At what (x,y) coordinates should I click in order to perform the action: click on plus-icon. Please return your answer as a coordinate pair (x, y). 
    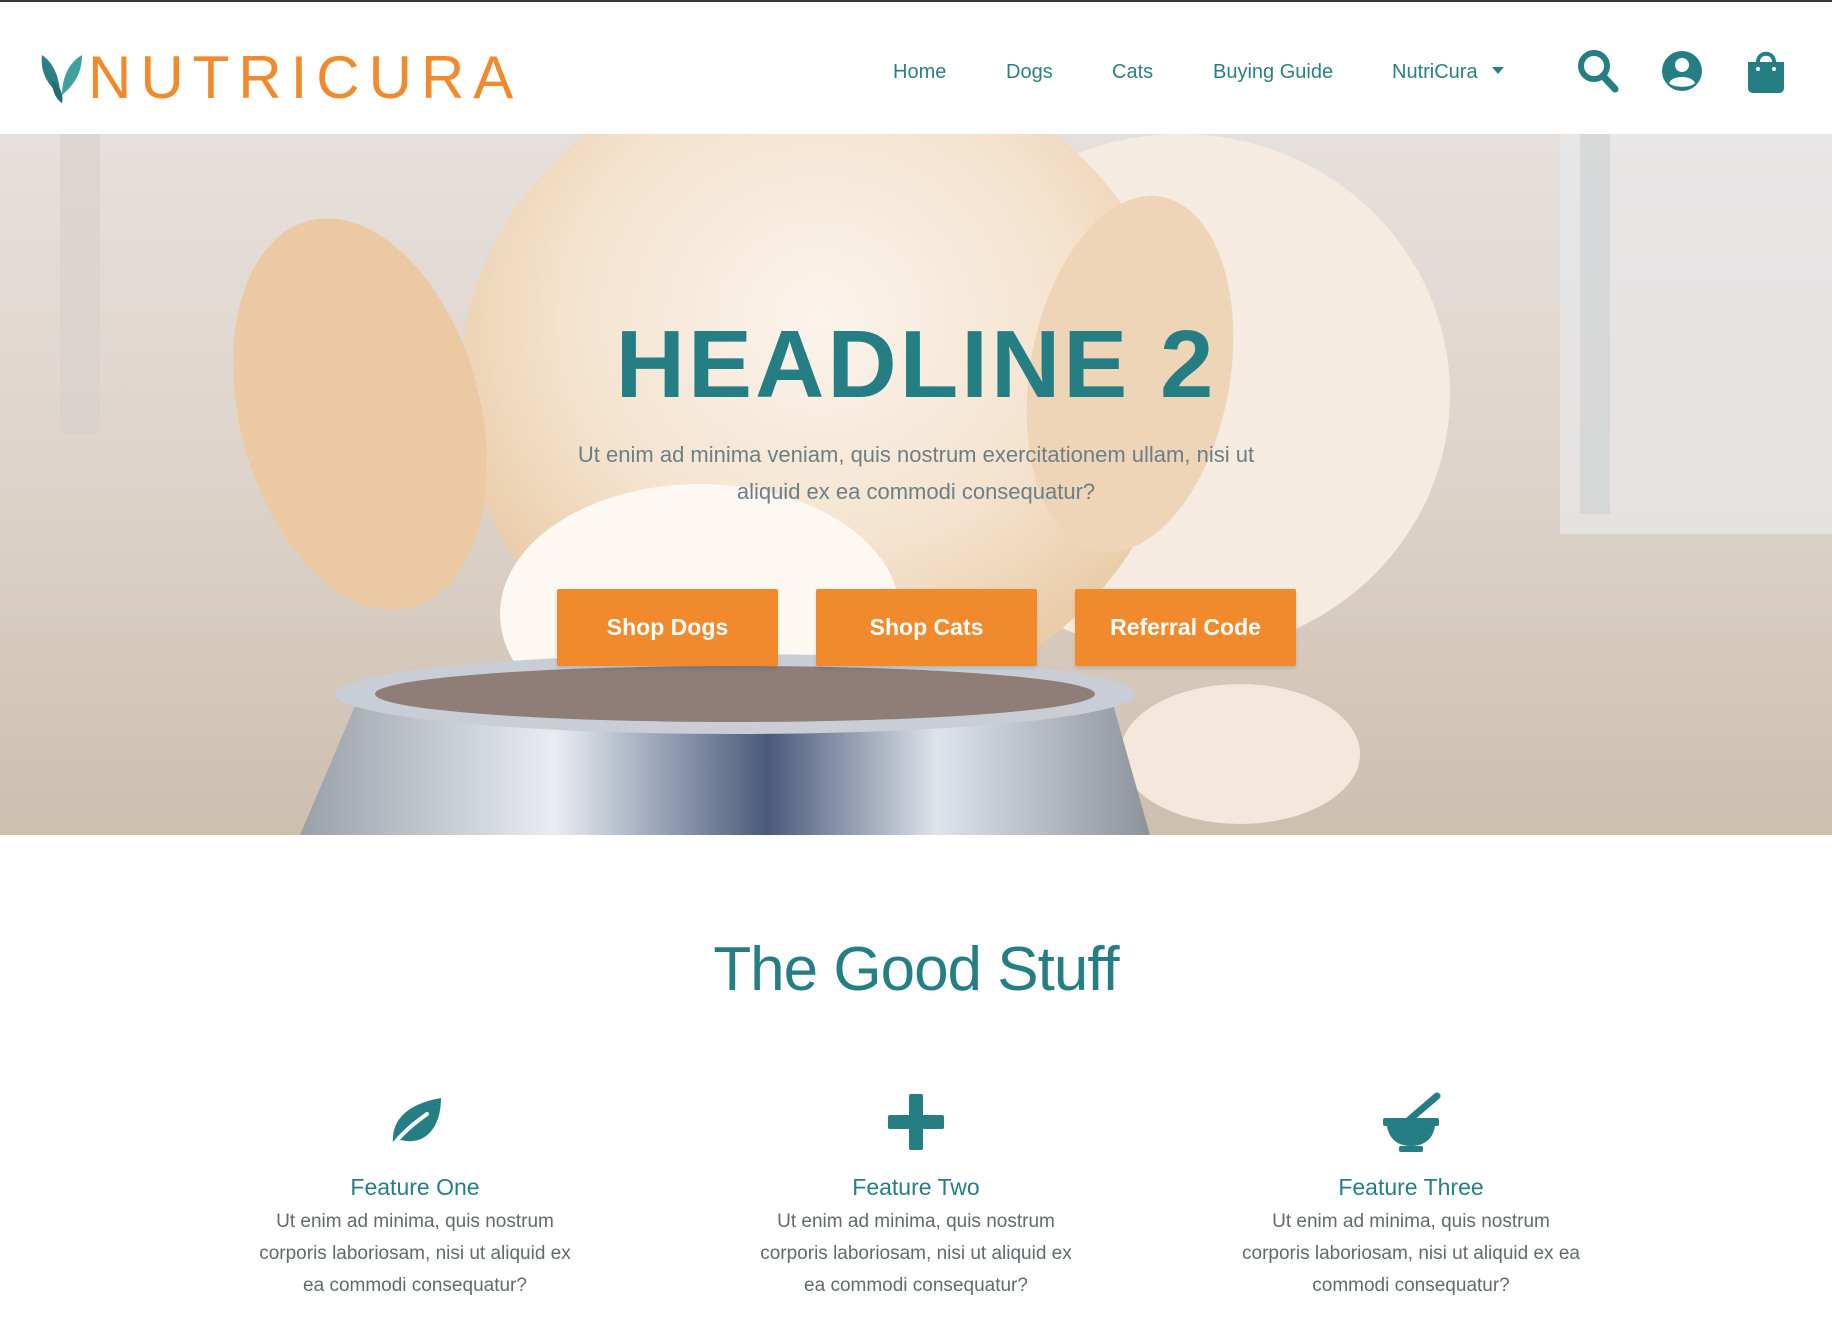
    Looking at the image, I should click on (916, 1122).